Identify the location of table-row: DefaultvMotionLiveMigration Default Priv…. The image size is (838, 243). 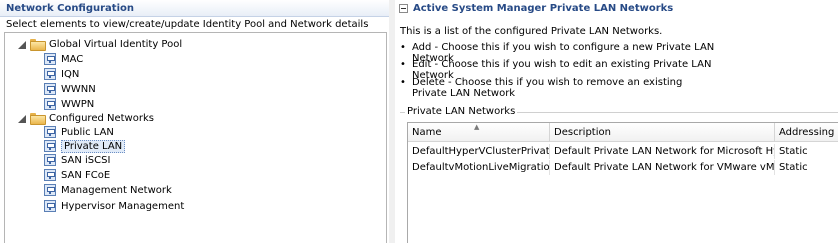
(623, 167).